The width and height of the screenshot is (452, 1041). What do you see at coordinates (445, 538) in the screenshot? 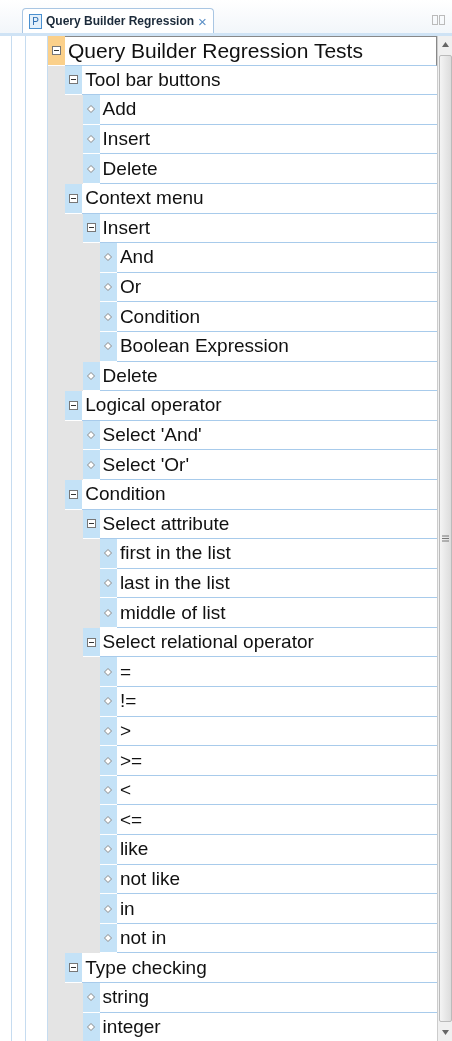
I see `grip-icon` at bounding box center [445, 538].